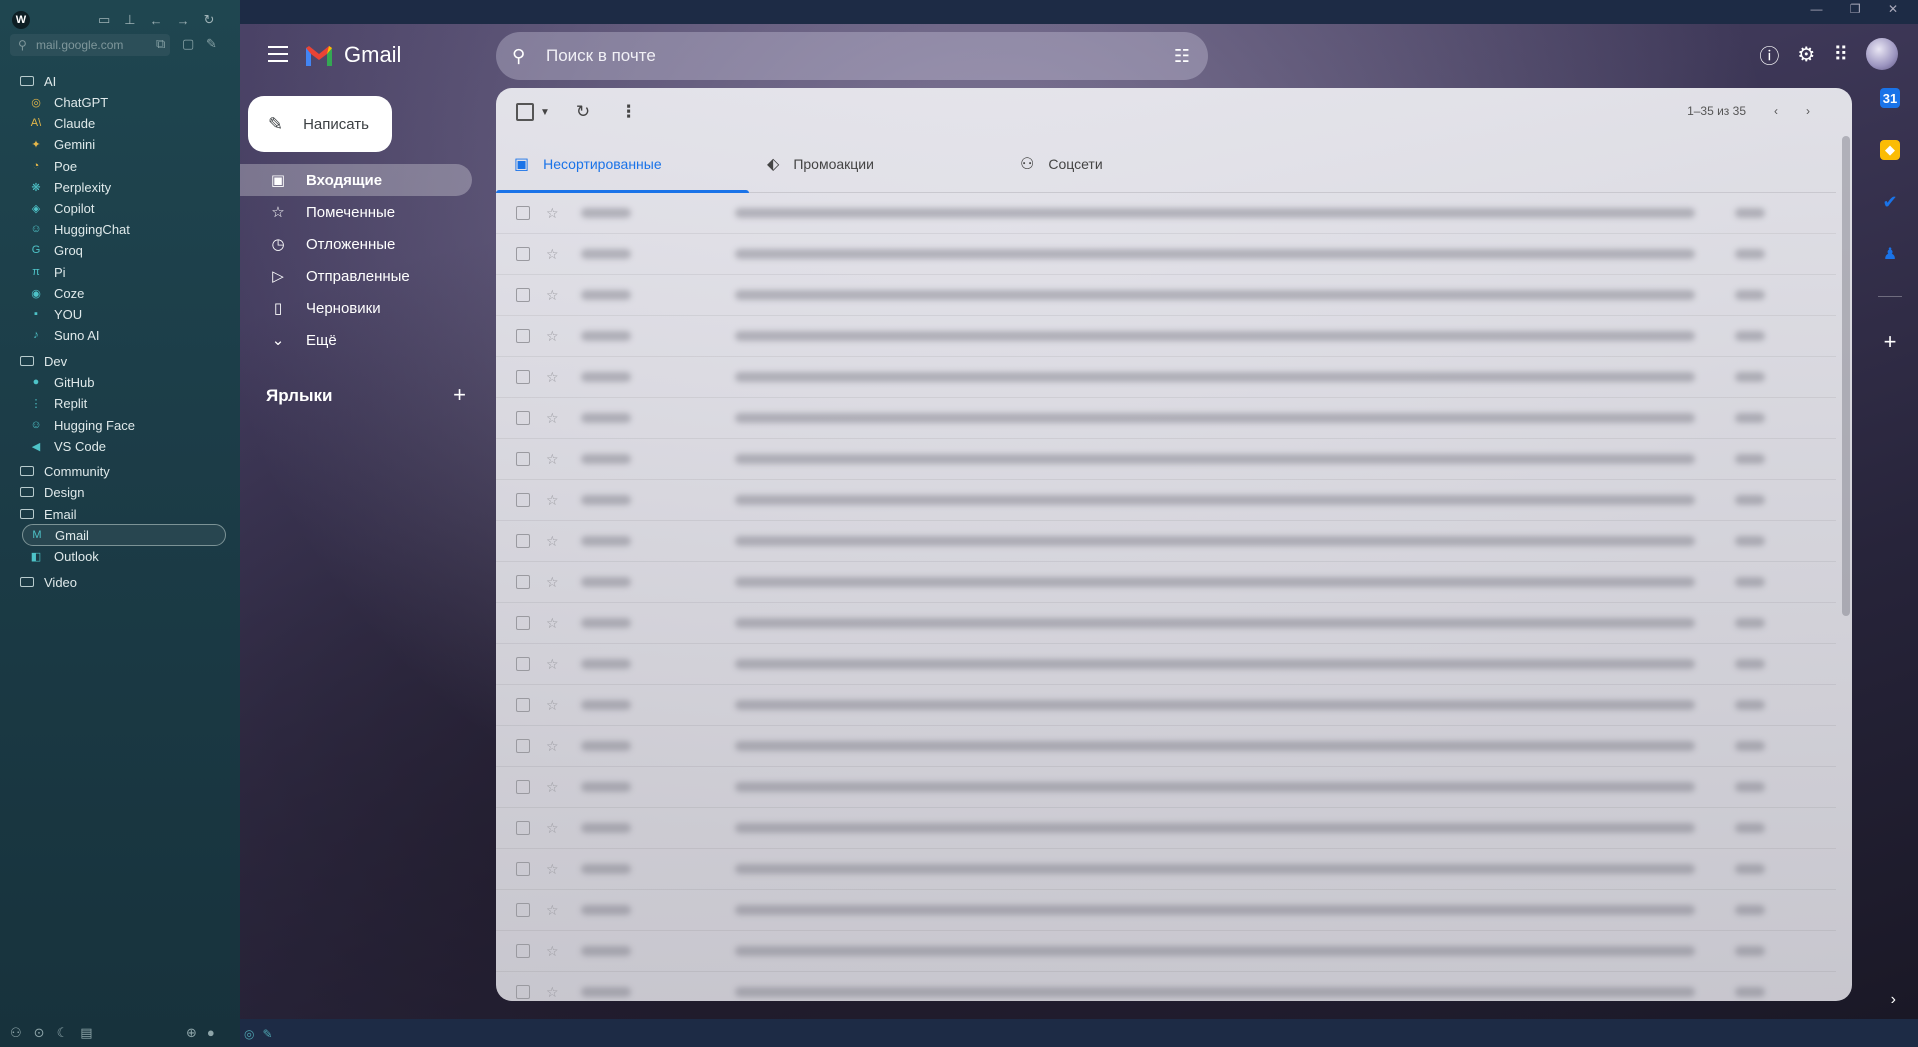 This screenshot has height=1047, width=1918. Describe the element at coordinates (249, 1034) in the screenshot. I see `chat-icon: ◎` at that location.